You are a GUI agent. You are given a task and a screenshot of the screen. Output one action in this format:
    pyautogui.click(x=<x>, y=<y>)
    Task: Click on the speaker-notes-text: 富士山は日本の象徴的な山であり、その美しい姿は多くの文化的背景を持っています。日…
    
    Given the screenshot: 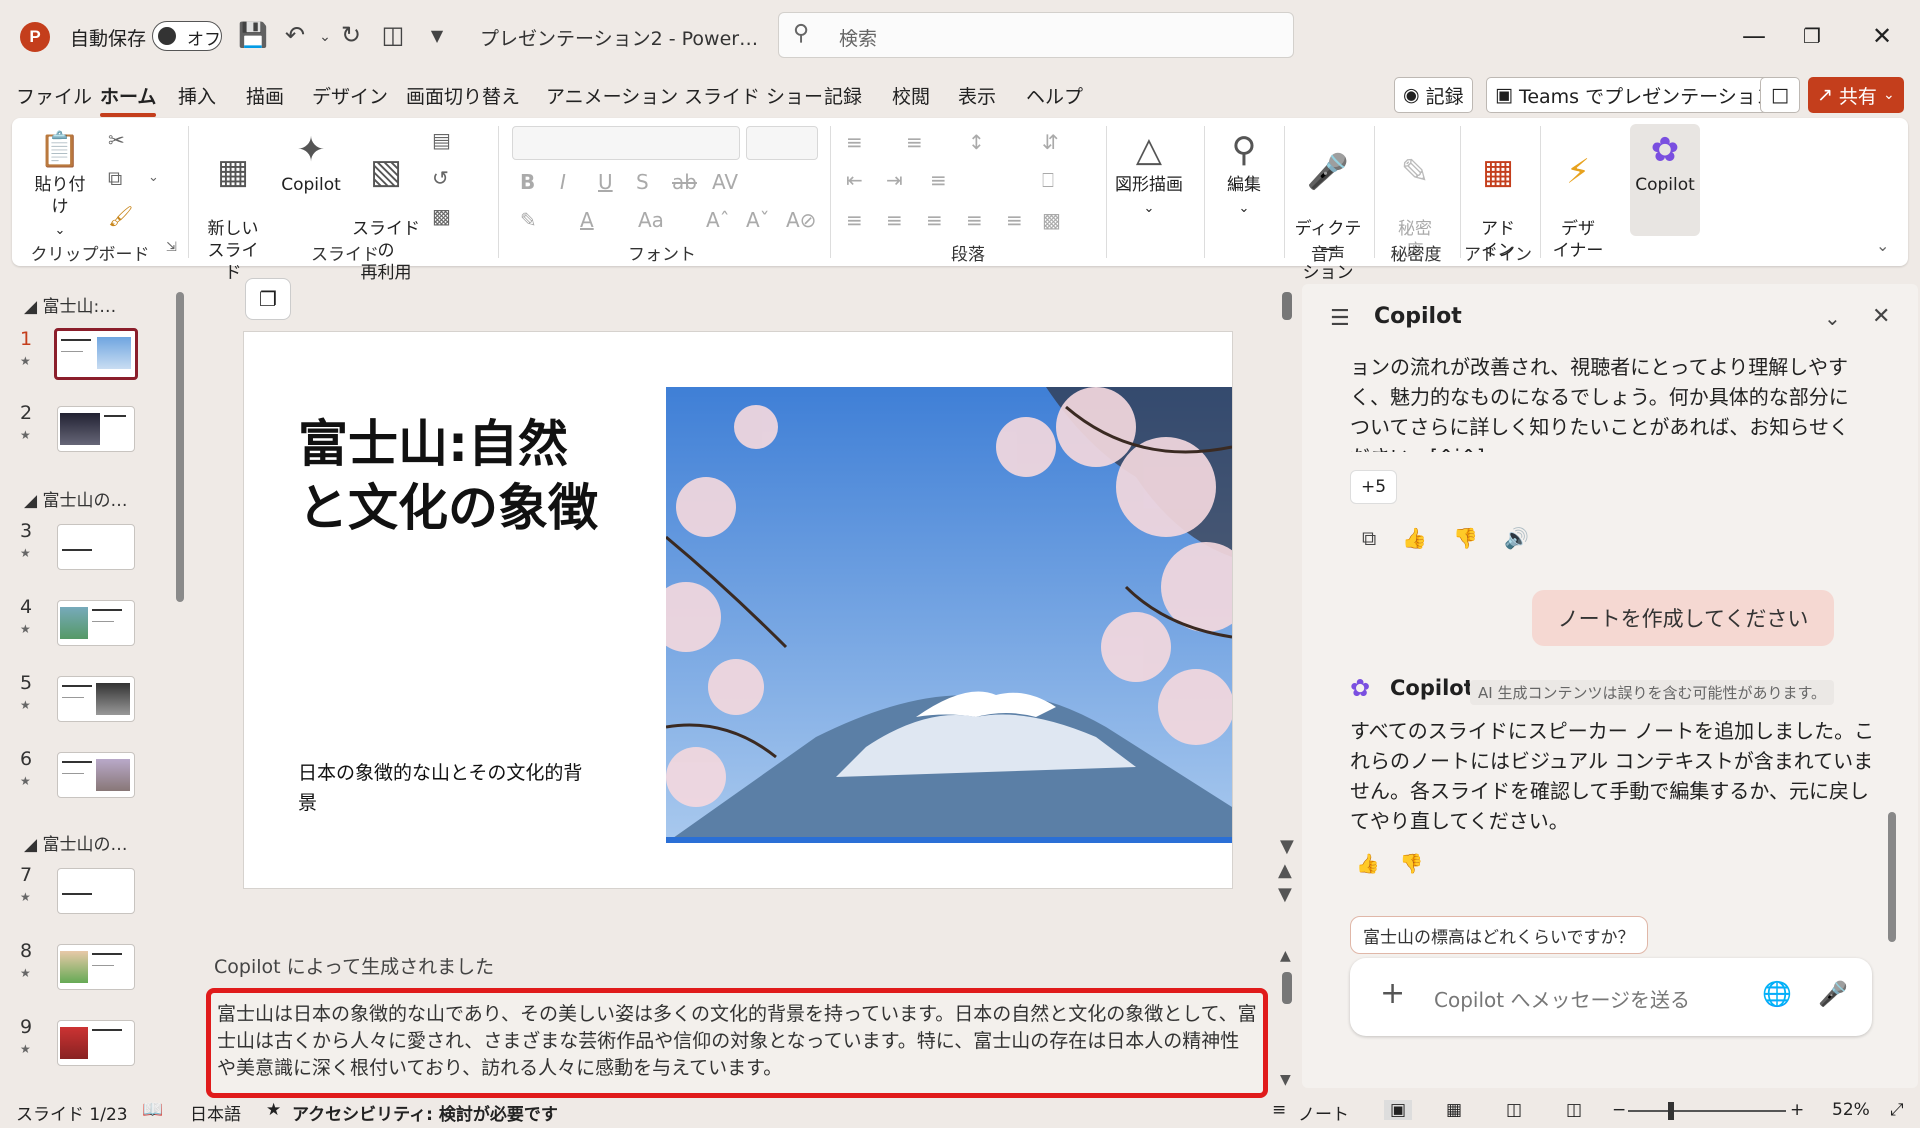 What is the action you would take?
    pyautogui.click(x=737, y=1041)
    